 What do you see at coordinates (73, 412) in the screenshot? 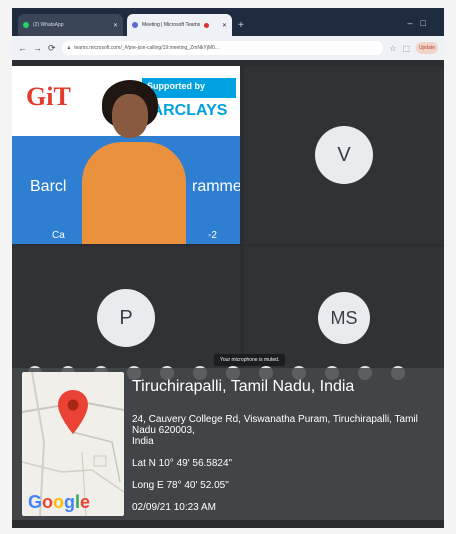
I see `location-pin-icon` at bounding box center [73, 412].